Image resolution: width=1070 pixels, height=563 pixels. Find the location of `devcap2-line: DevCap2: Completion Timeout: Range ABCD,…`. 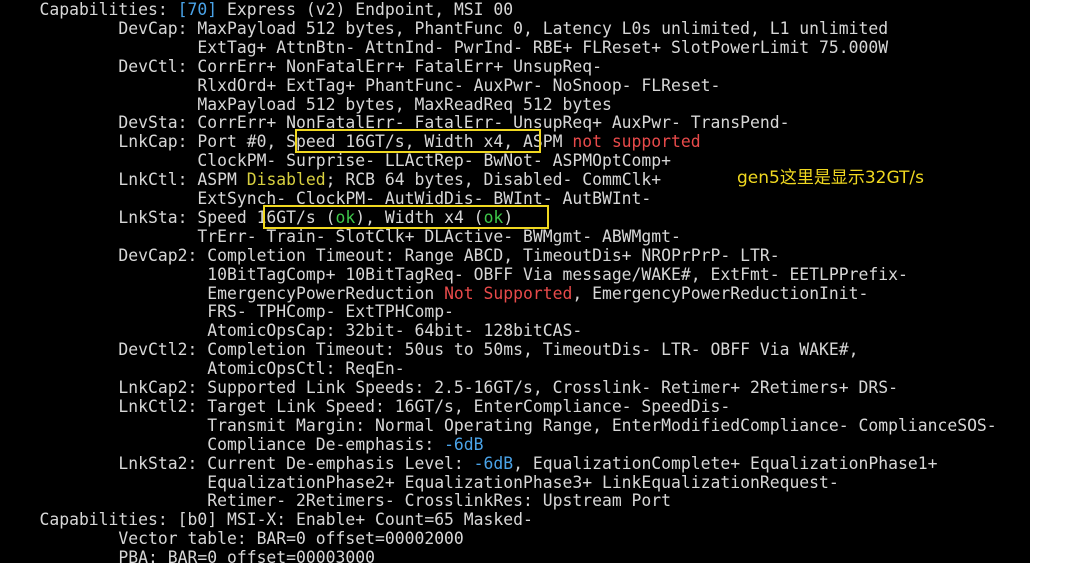

devcap2-line: DevCap2: Completion Timeout: Range ABCD,… is located at coordinates (390, 255).